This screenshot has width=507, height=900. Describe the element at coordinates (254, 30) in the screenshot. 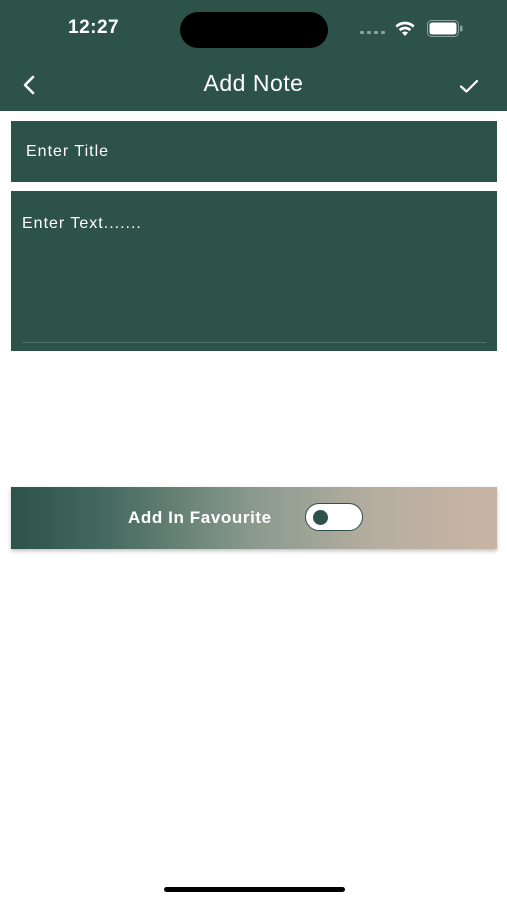

I see `dynamic-island` at that location.